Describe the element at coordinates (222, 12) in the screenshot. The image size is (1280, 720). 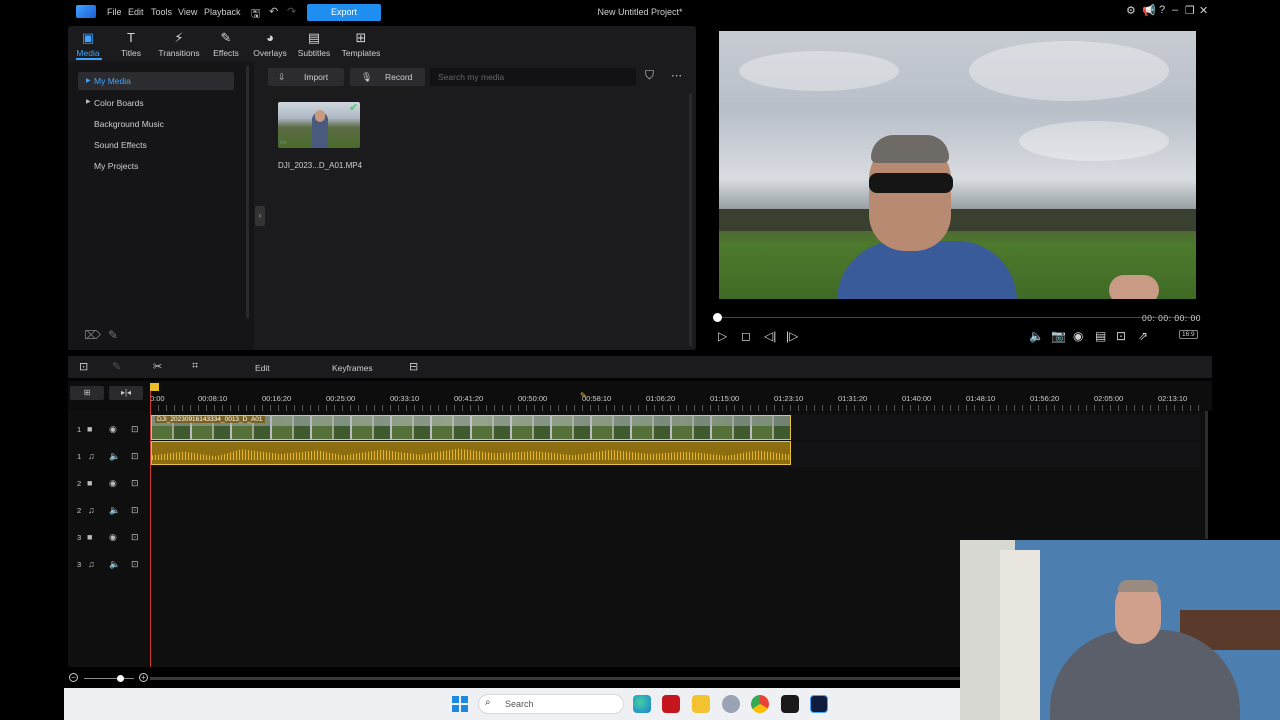
I see `menu-playback: Playback` at that location.